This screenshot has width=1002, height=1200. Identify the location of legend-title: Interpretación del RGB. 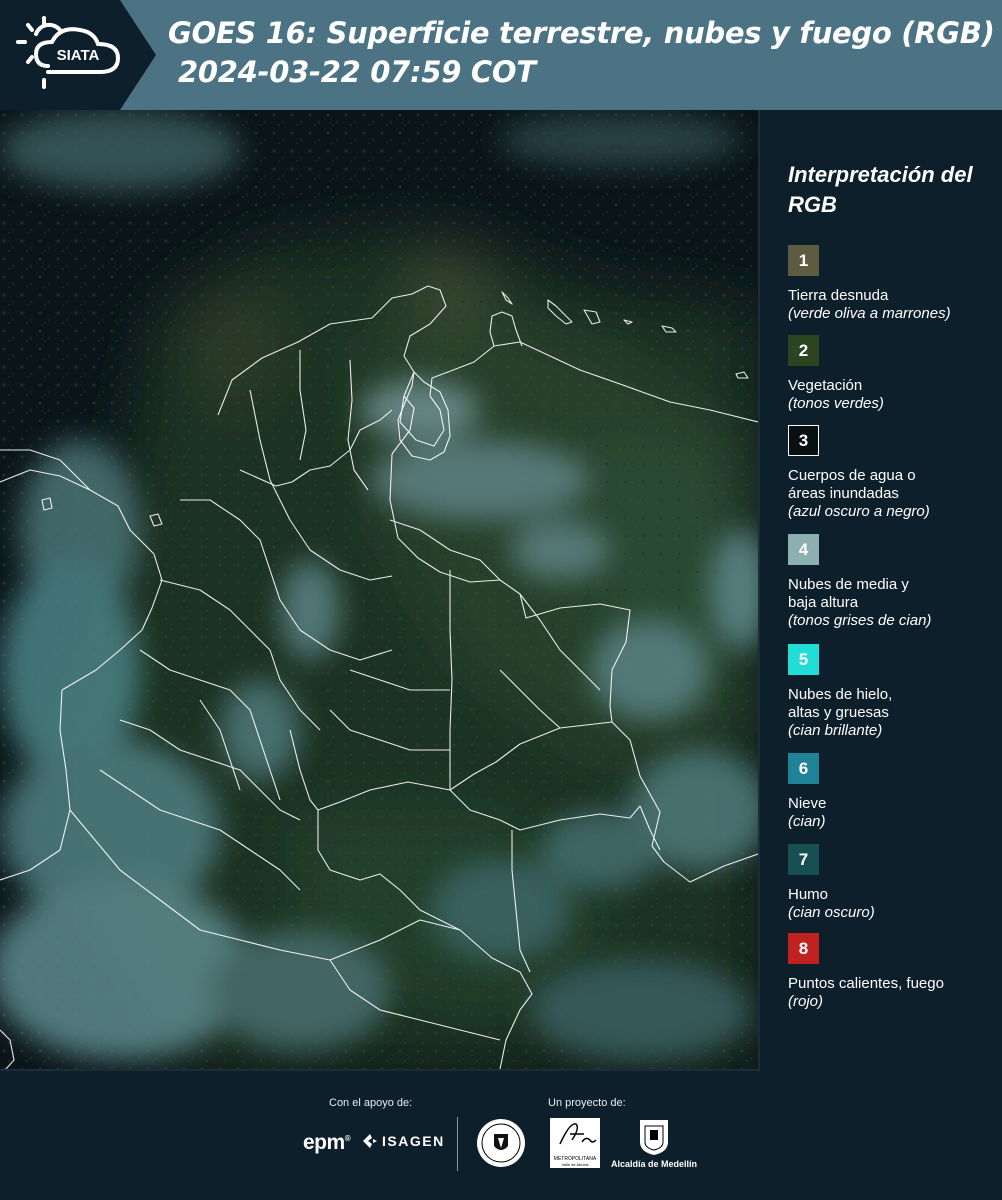
(880, 189).